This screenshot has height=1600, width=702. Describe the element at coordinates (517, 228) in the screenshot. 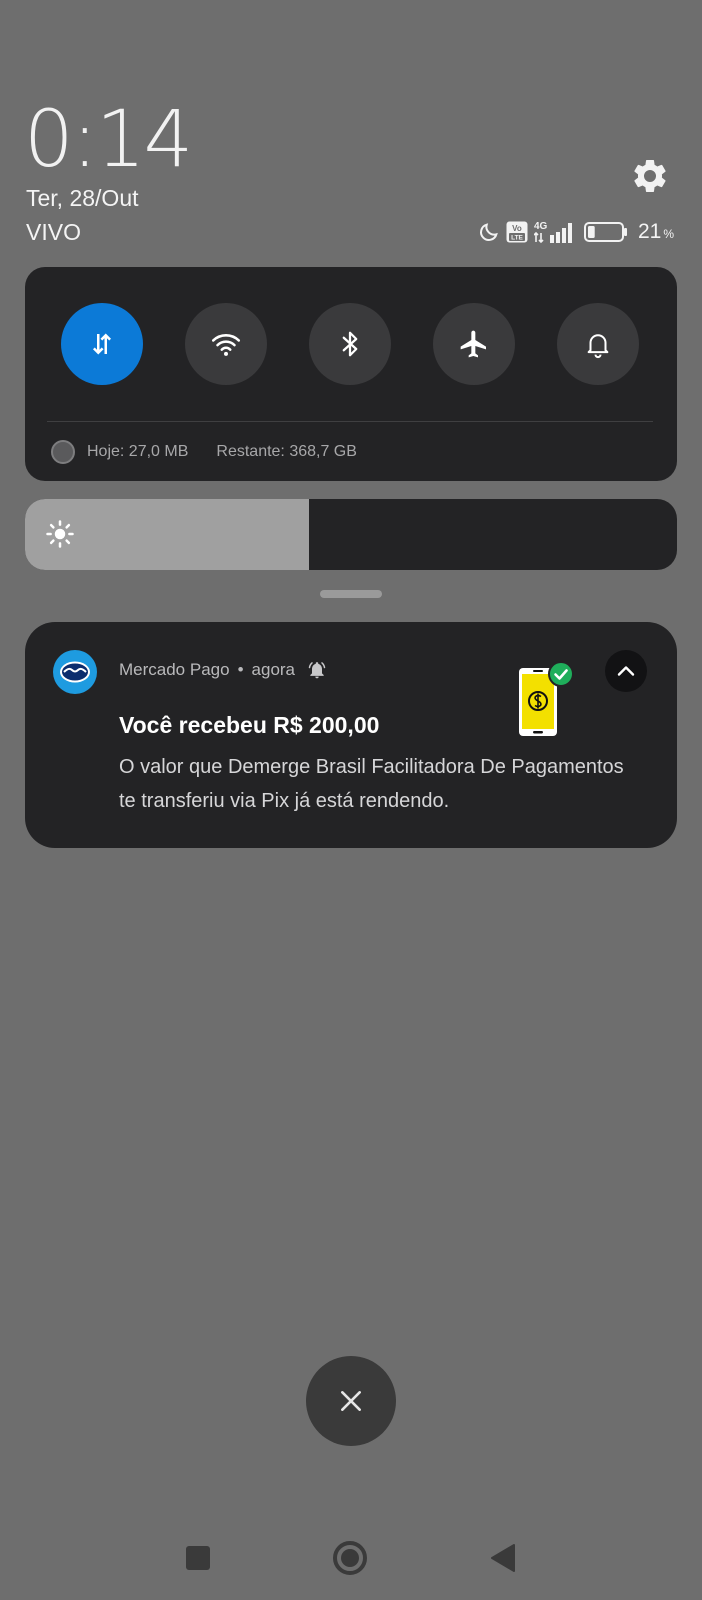

I see `svg-text: Vo` at that location.